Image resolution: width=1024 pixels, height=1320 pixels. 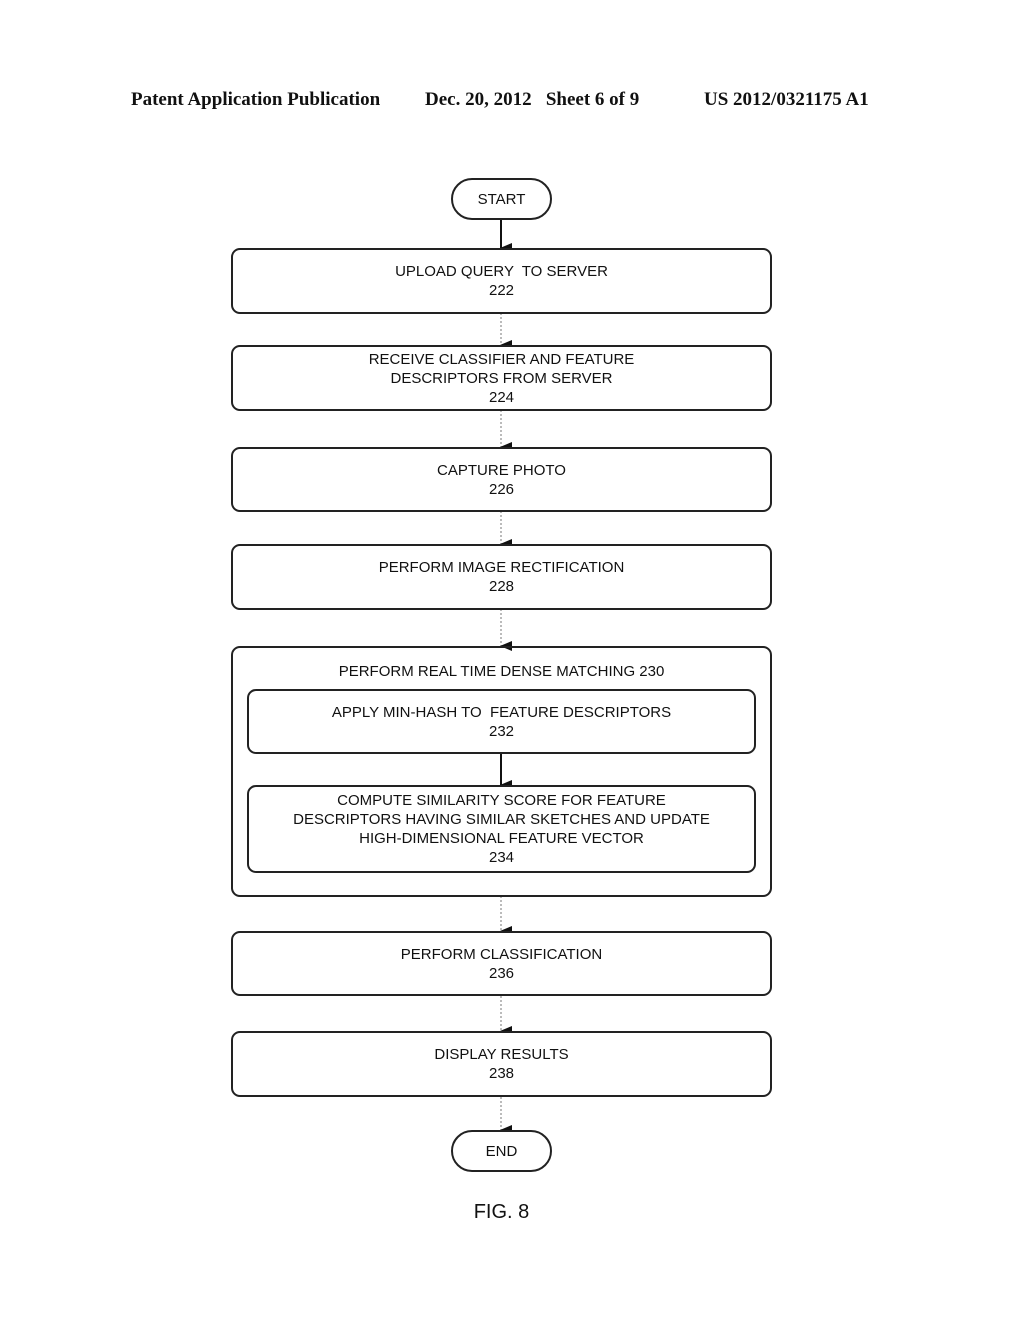 I want to click on step-label: APPLY MIN-HASH TO FEATURE DESCRIPTORS, so click(x=501, y=712).